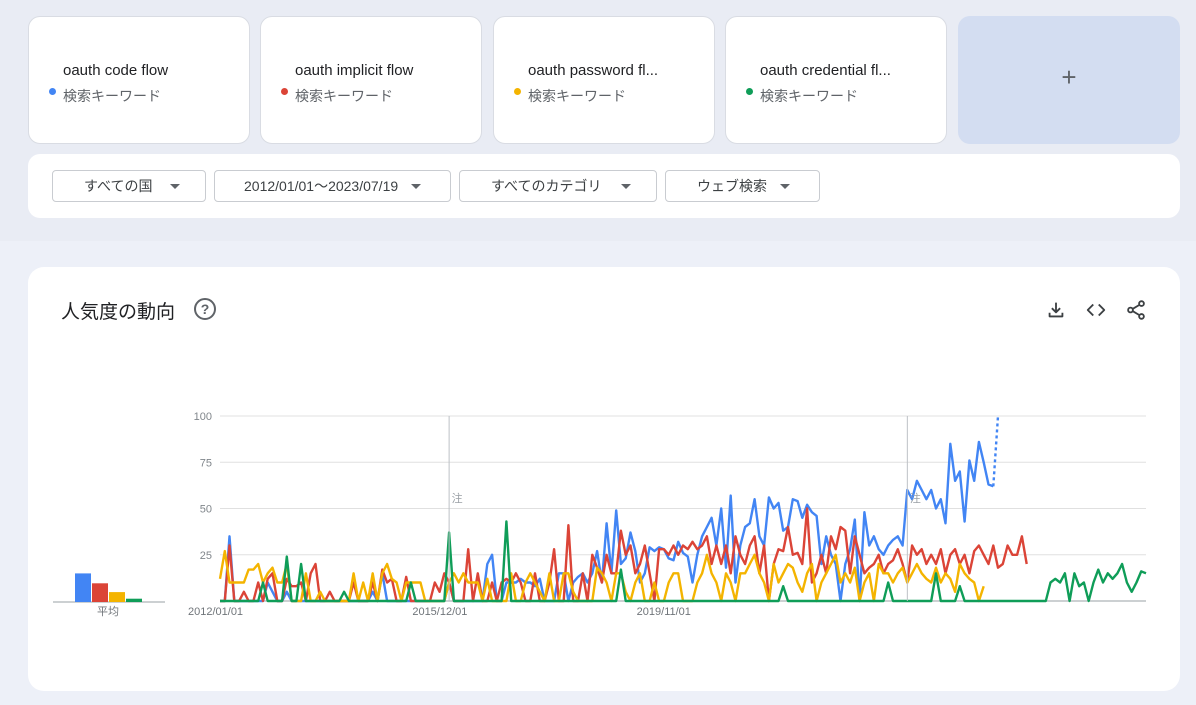  What do you see at coordinates (206, 463) in the screenshot?
I see `y-tick-label: 75` at bounding box center [206, 463].